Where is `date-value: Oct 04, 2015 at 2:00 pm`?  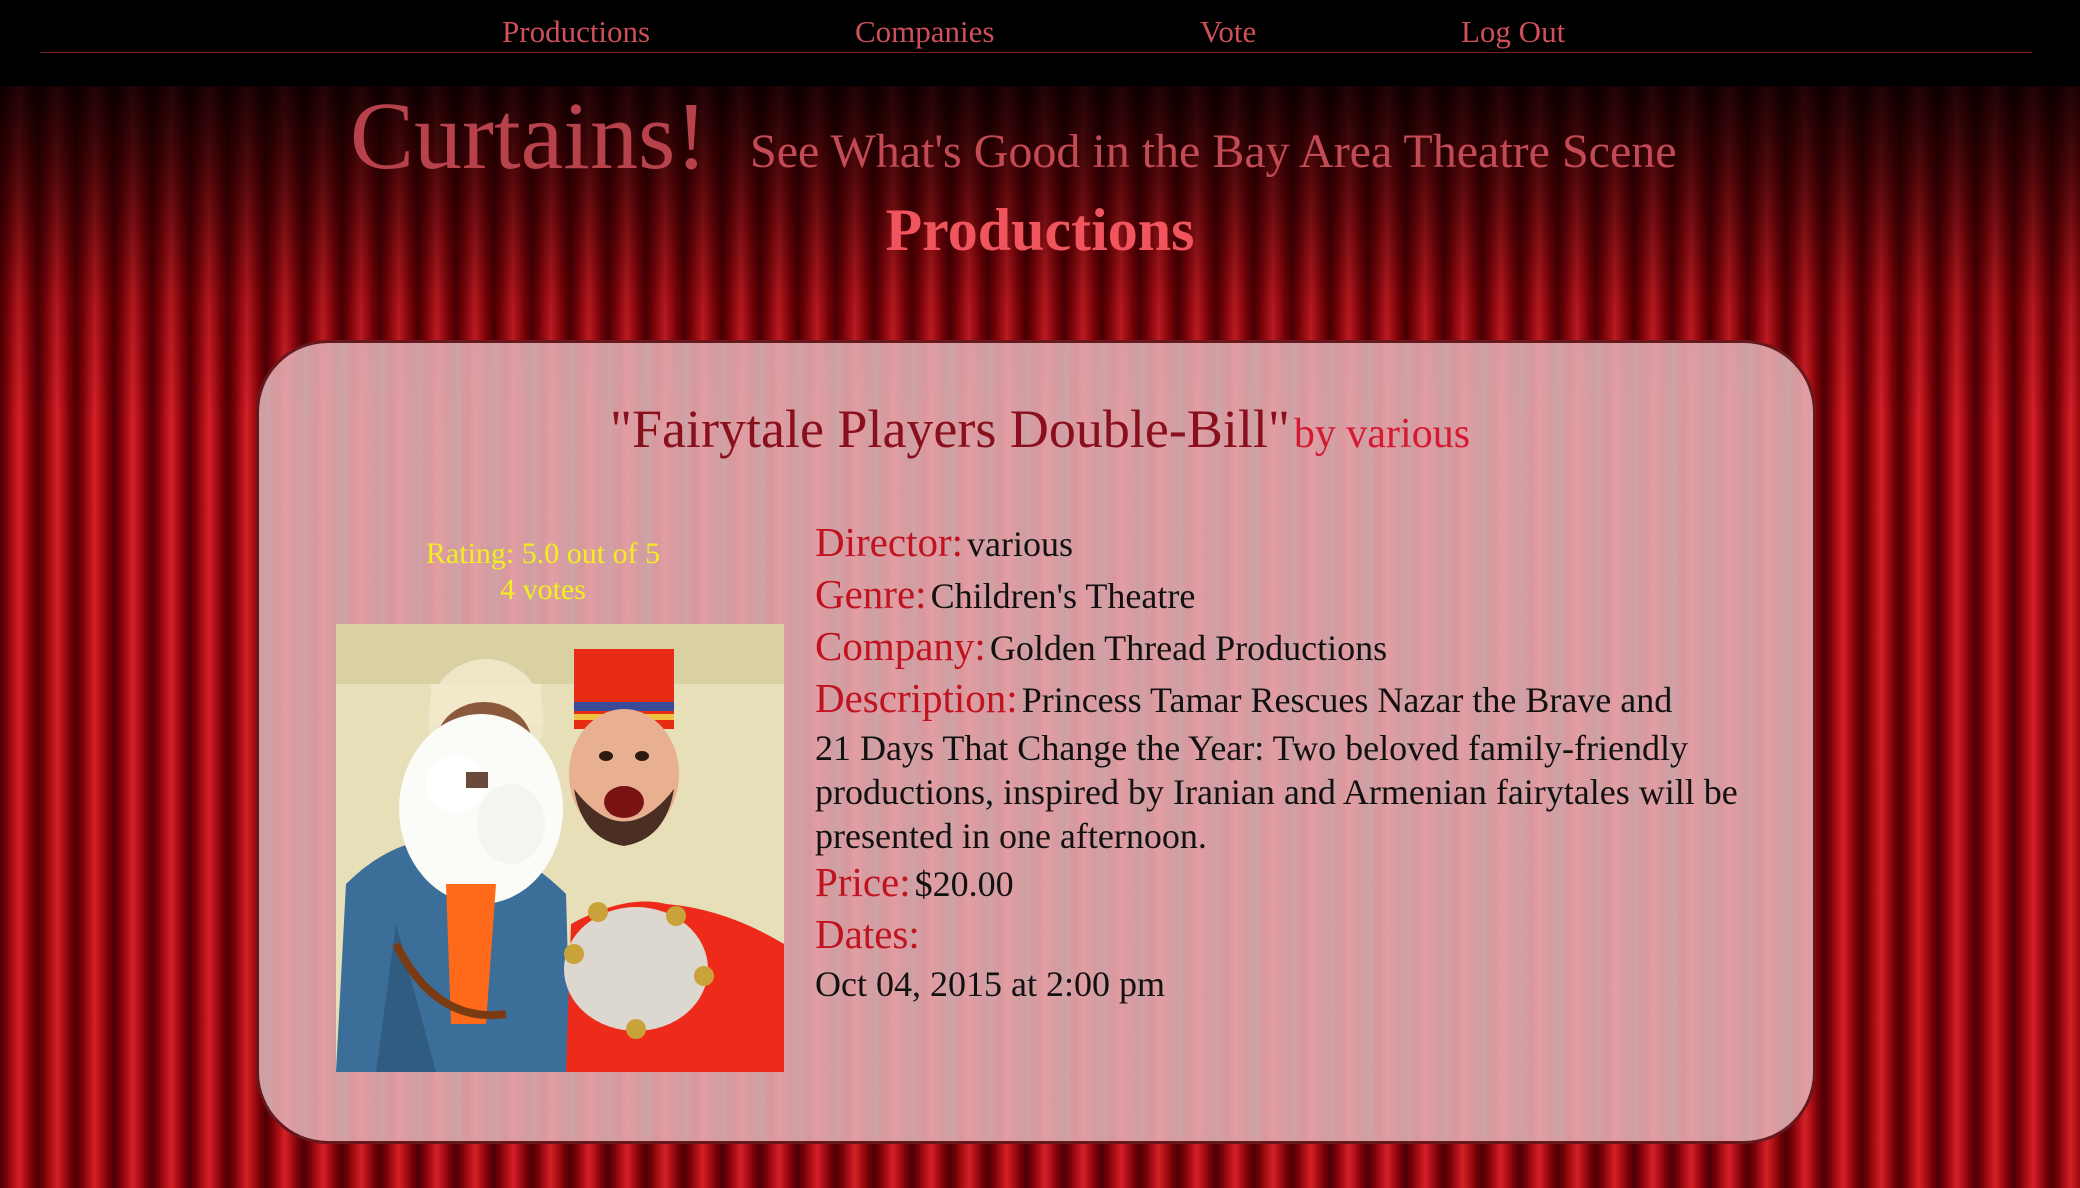 date-value: Oct 04, 2015 at 2:00 pm is located at coordinates (990, 984).